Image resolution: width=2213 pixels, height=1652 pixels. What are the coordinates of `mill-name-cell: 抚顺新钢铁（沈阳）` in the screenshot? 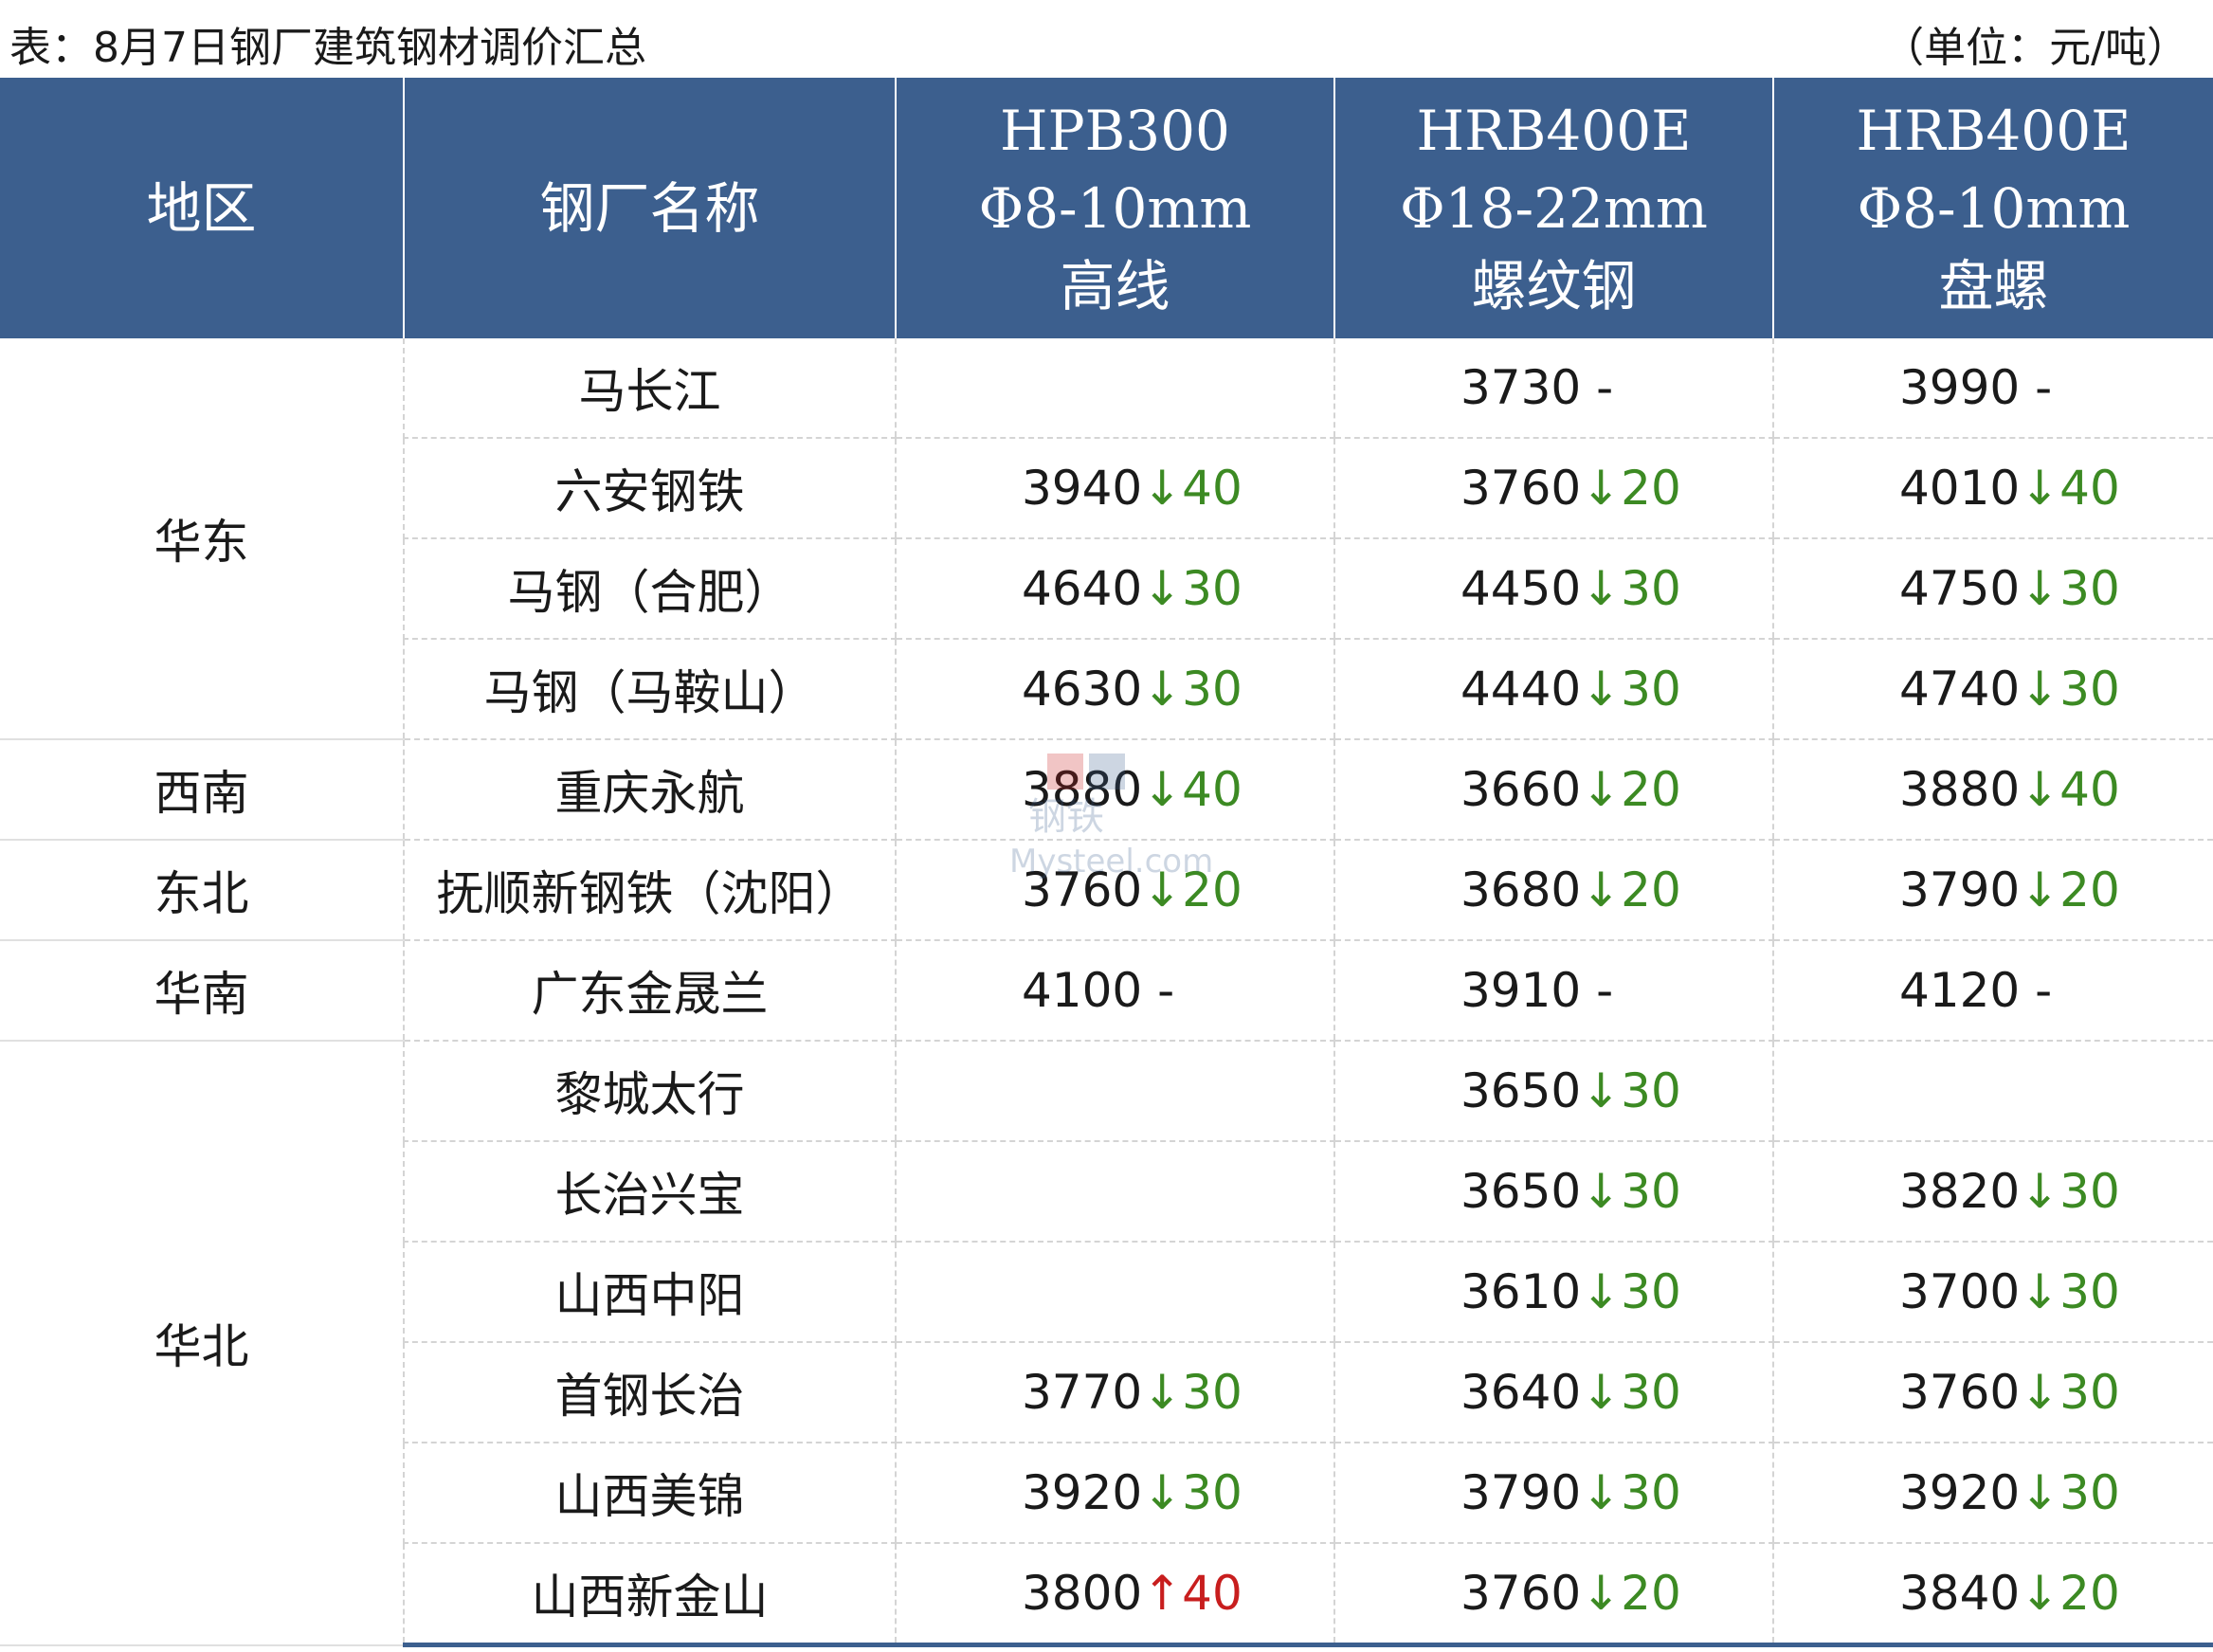 It's located at (649, 891).